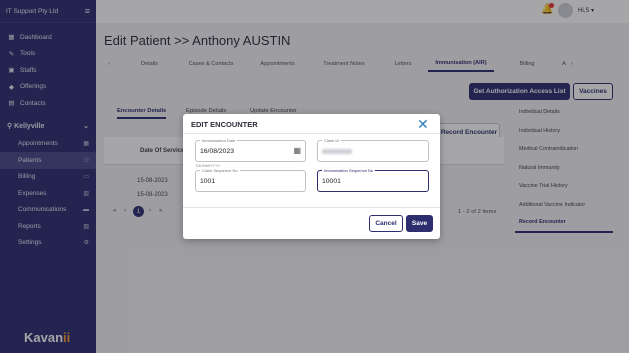 The image size is (629, 353). Describe the element at coordinates (423, 124) in the screenshot. I see `close-icon: ✕` at that location.